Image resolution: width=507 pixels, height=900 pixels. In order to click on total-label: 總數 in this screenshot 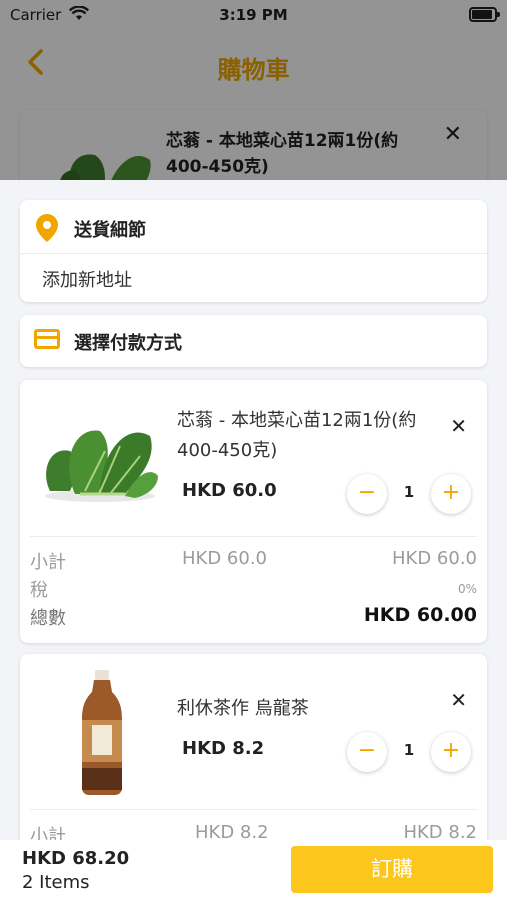, I will do `click(48, 618)`.